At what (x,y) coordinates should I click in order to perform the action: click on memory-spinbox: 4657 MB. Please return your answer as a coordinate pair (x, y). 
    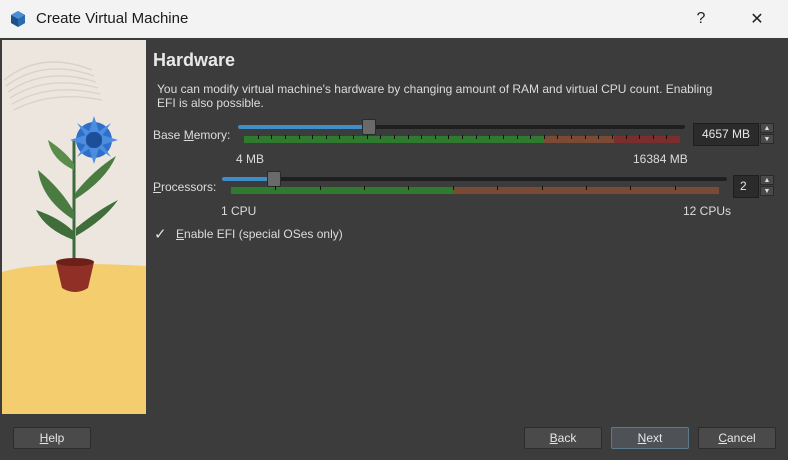
    Looking at the image, I should click on (726, 134).